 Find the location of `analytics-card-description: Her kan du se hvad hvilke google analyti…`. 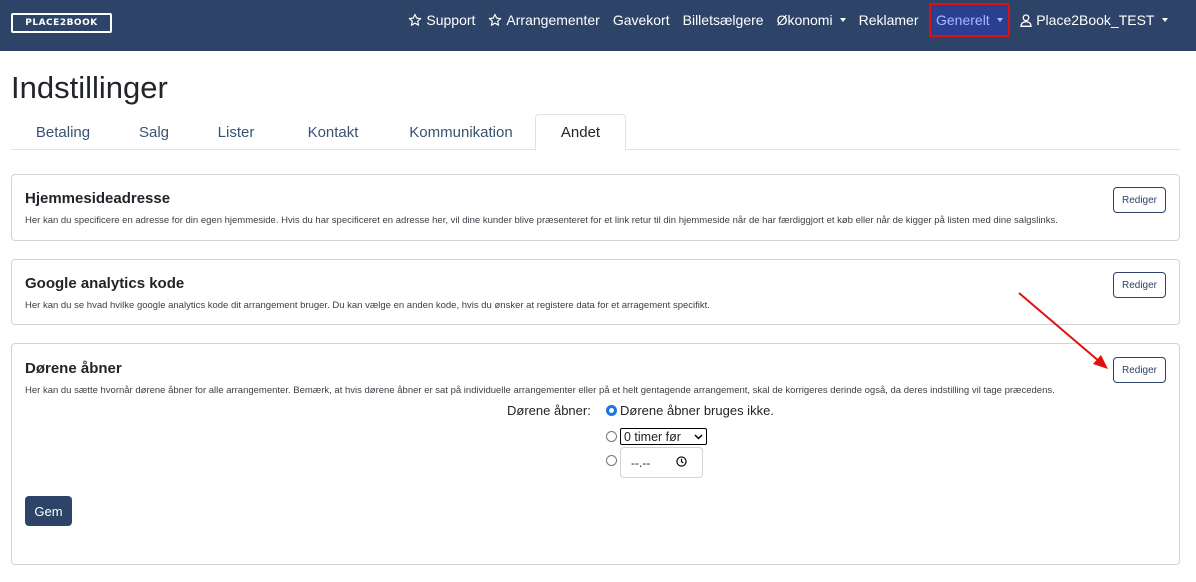

analytics-card-description: Her kan du se hvad hvilke google analyti… is located at coordinates (367, 305).